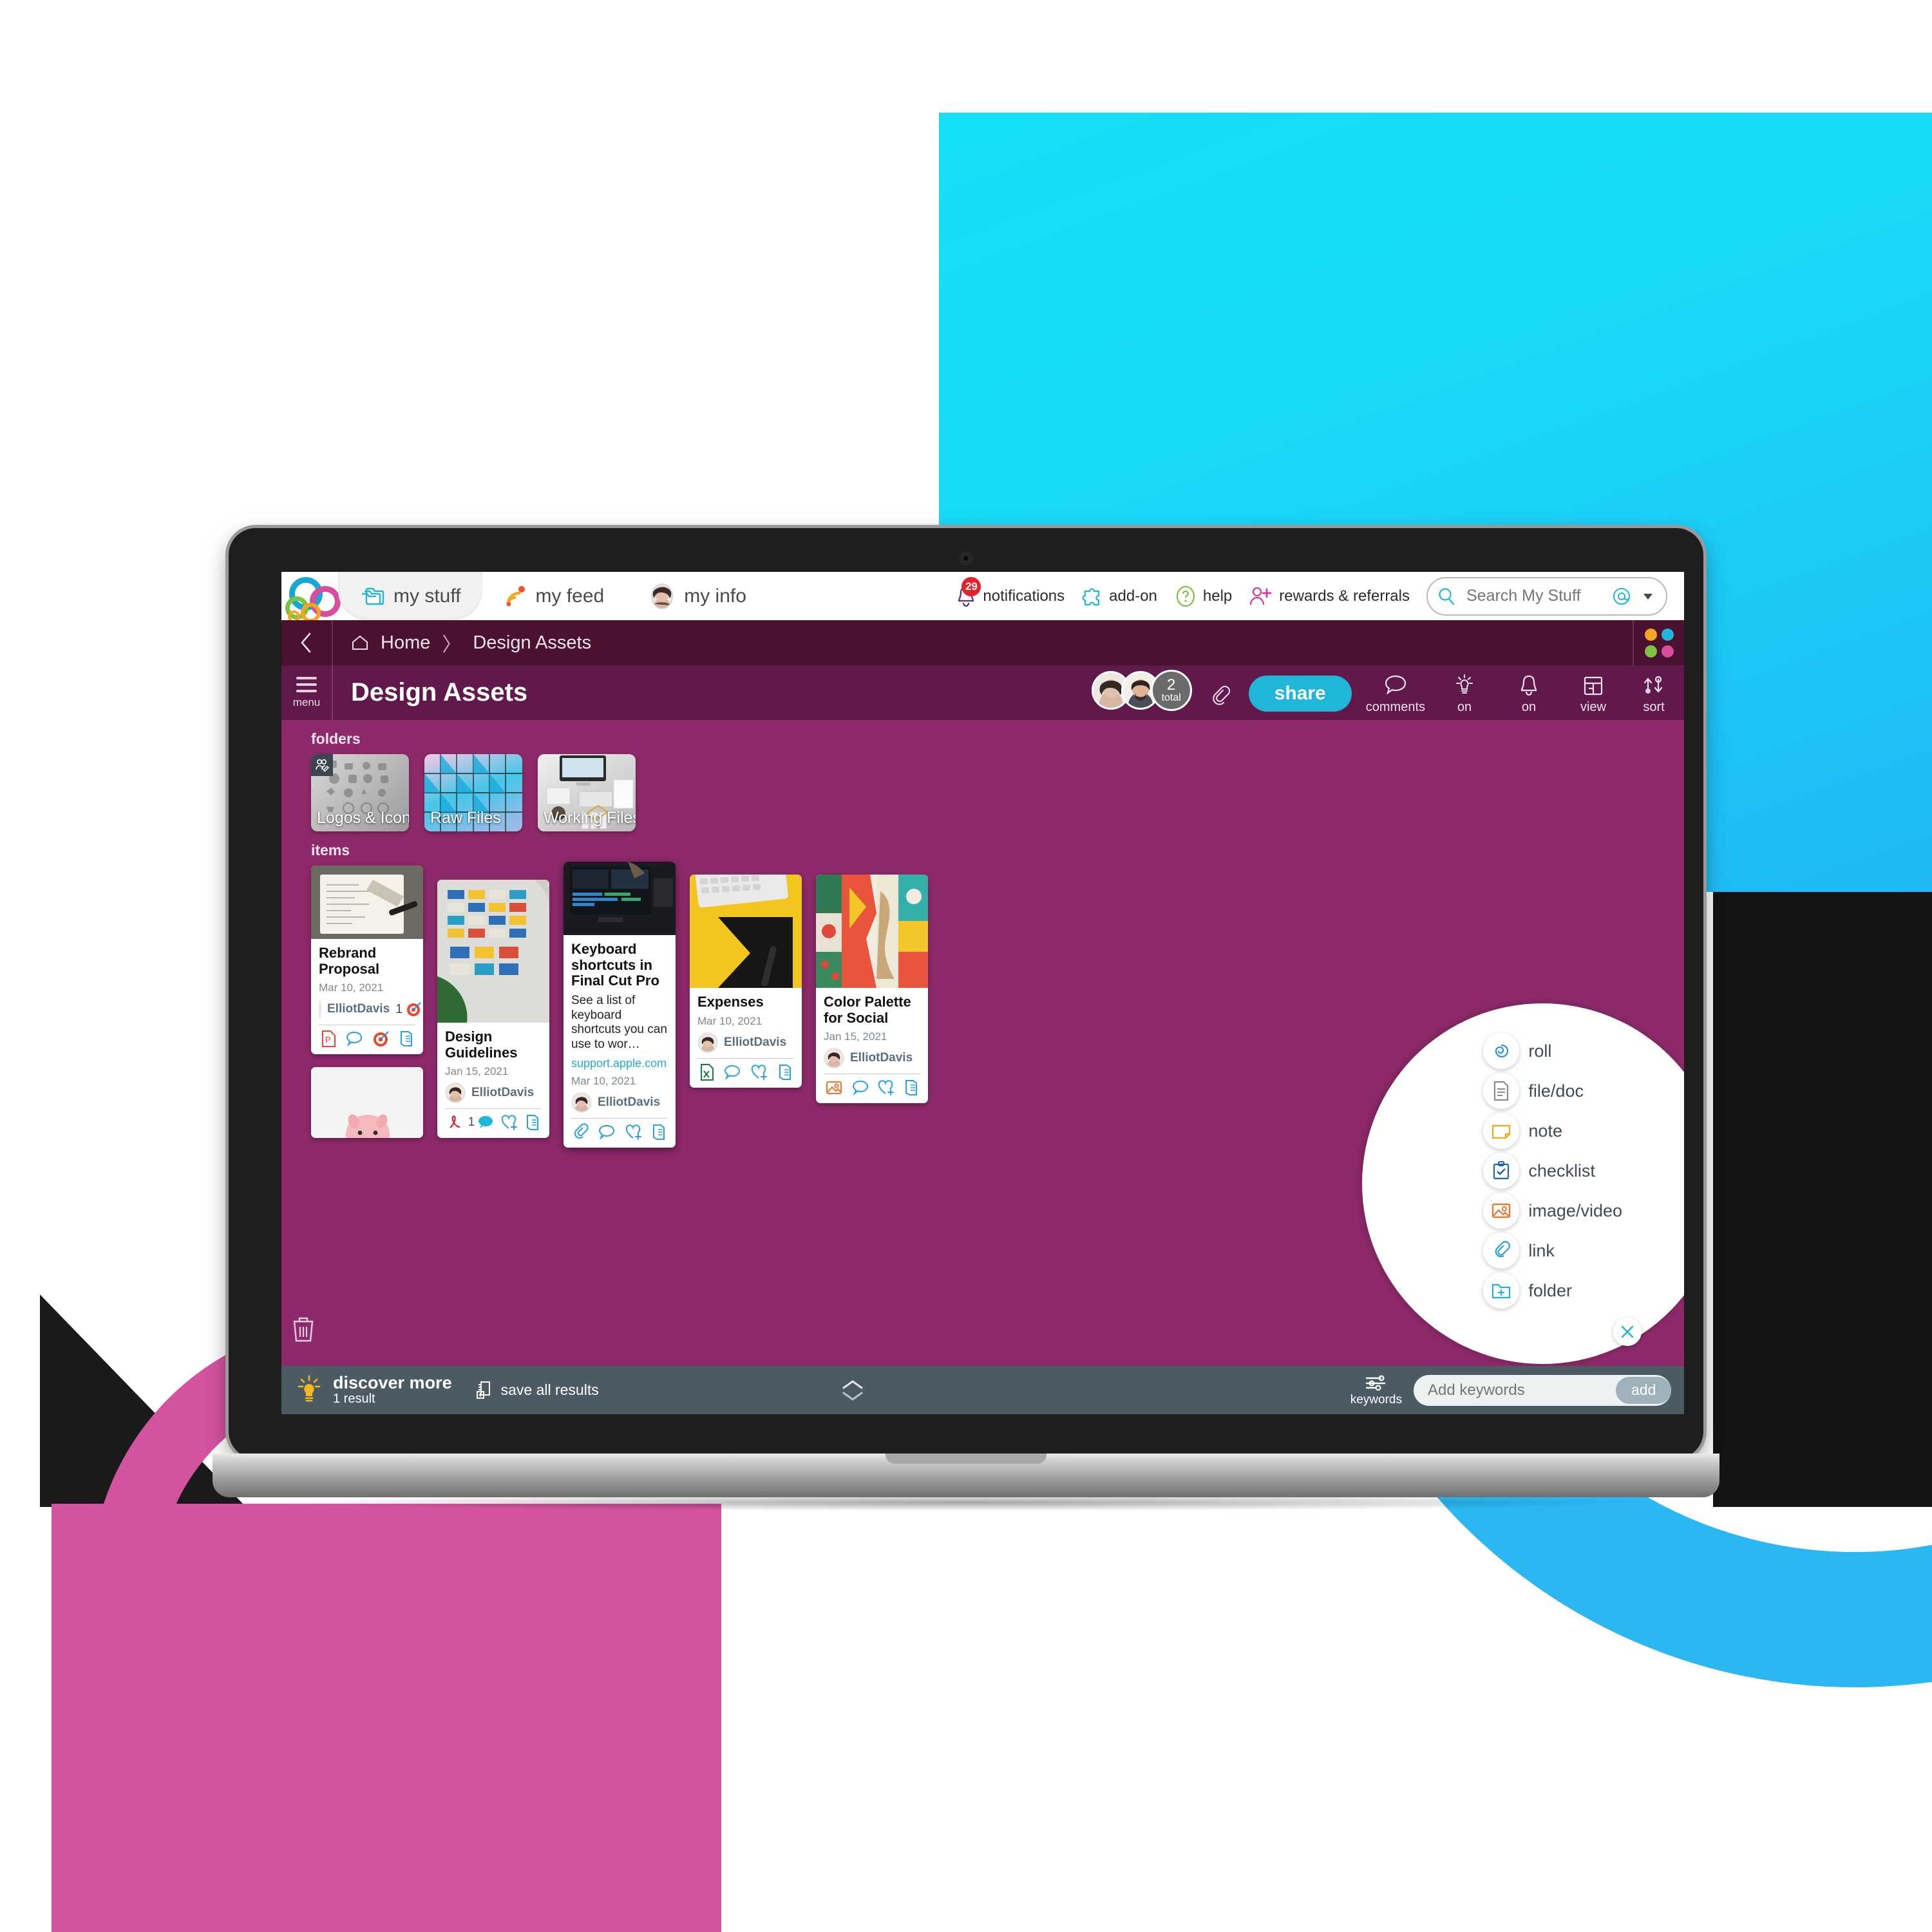 The image size is (1932, 1932). Describe the element at coordinates (1583, 1051) in the screenshot. I see `add-menu-item-roll: roll` at that location.